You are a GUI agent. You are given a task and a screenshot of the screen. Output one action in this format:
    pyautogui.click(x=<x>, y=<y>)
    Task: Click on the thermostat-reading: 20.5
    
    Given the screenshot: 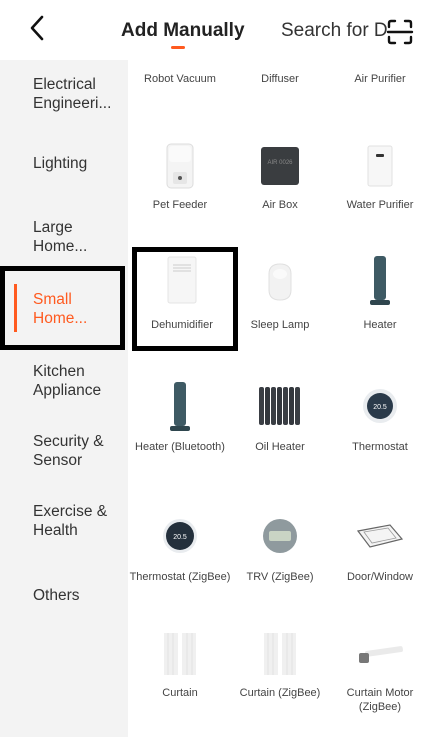 What is the action you would take?
    pyautogui.click(x=380, y=407)
    